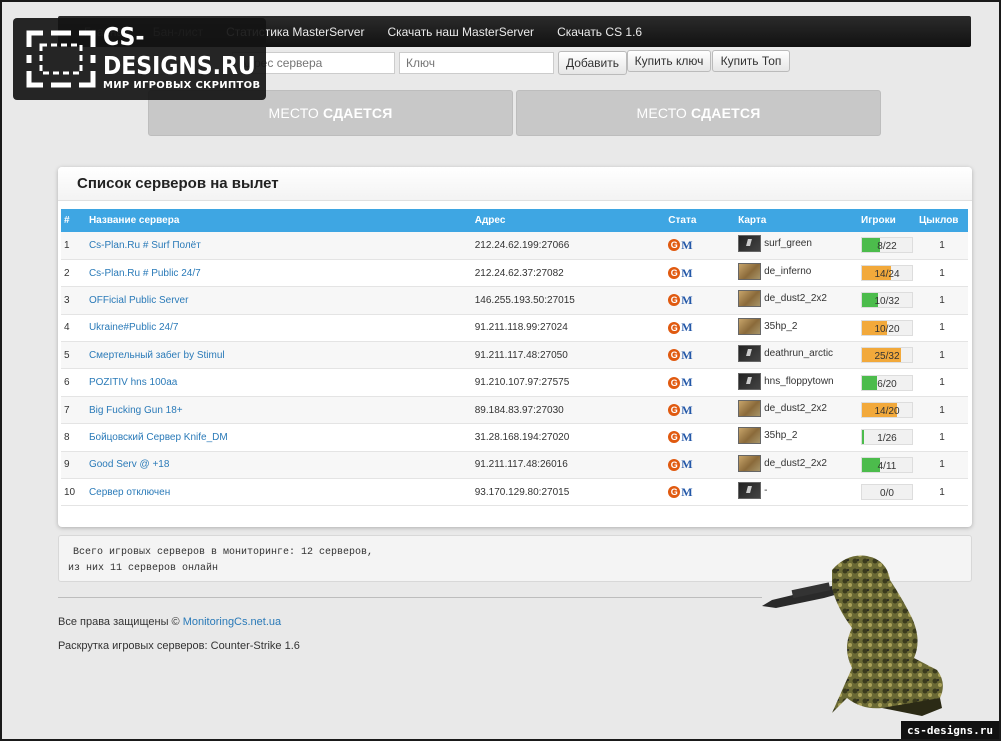 This screenshot has width=1001, height=741. Describe the element at coordinates (279, 272) in the screenshot. I see `server-name-link: Cs-Plan.Ru # Public 24/7` at that location.